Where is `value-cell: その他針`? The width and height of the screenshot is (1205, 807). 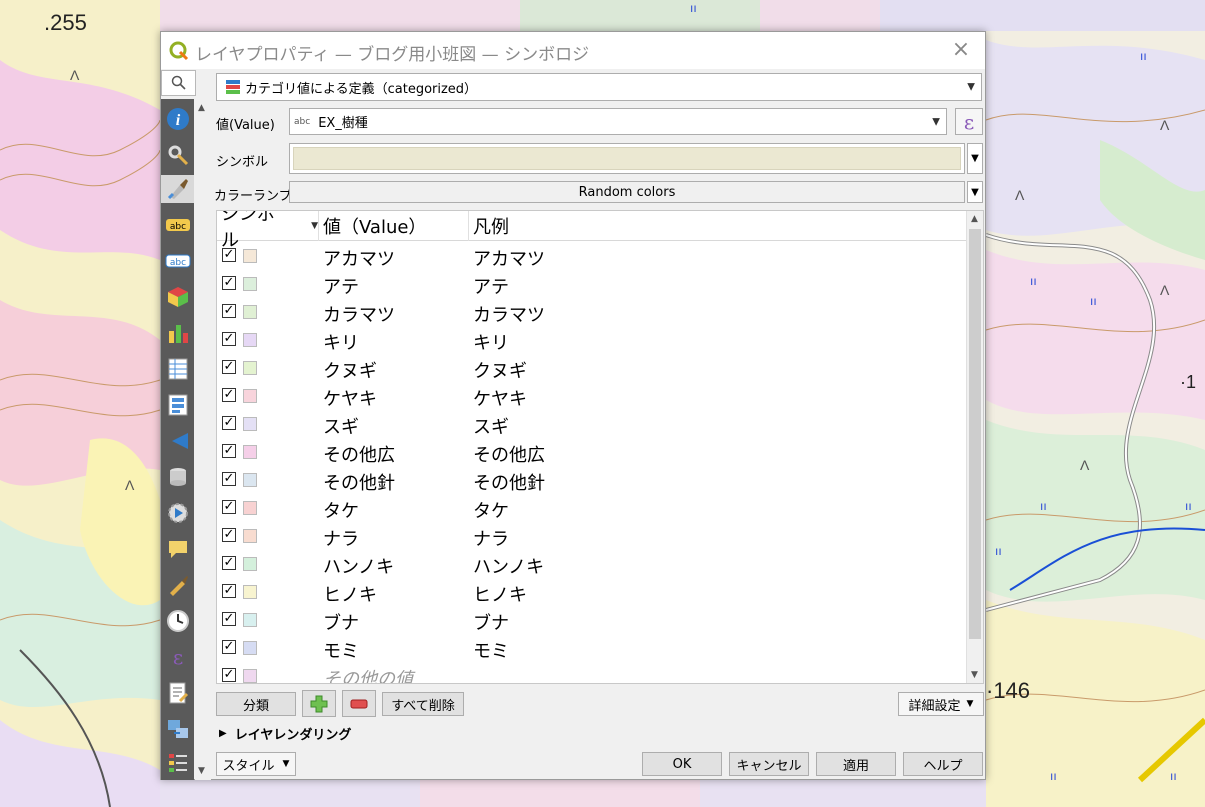 value-cell: その他針 is located at coordinates (359, 482).